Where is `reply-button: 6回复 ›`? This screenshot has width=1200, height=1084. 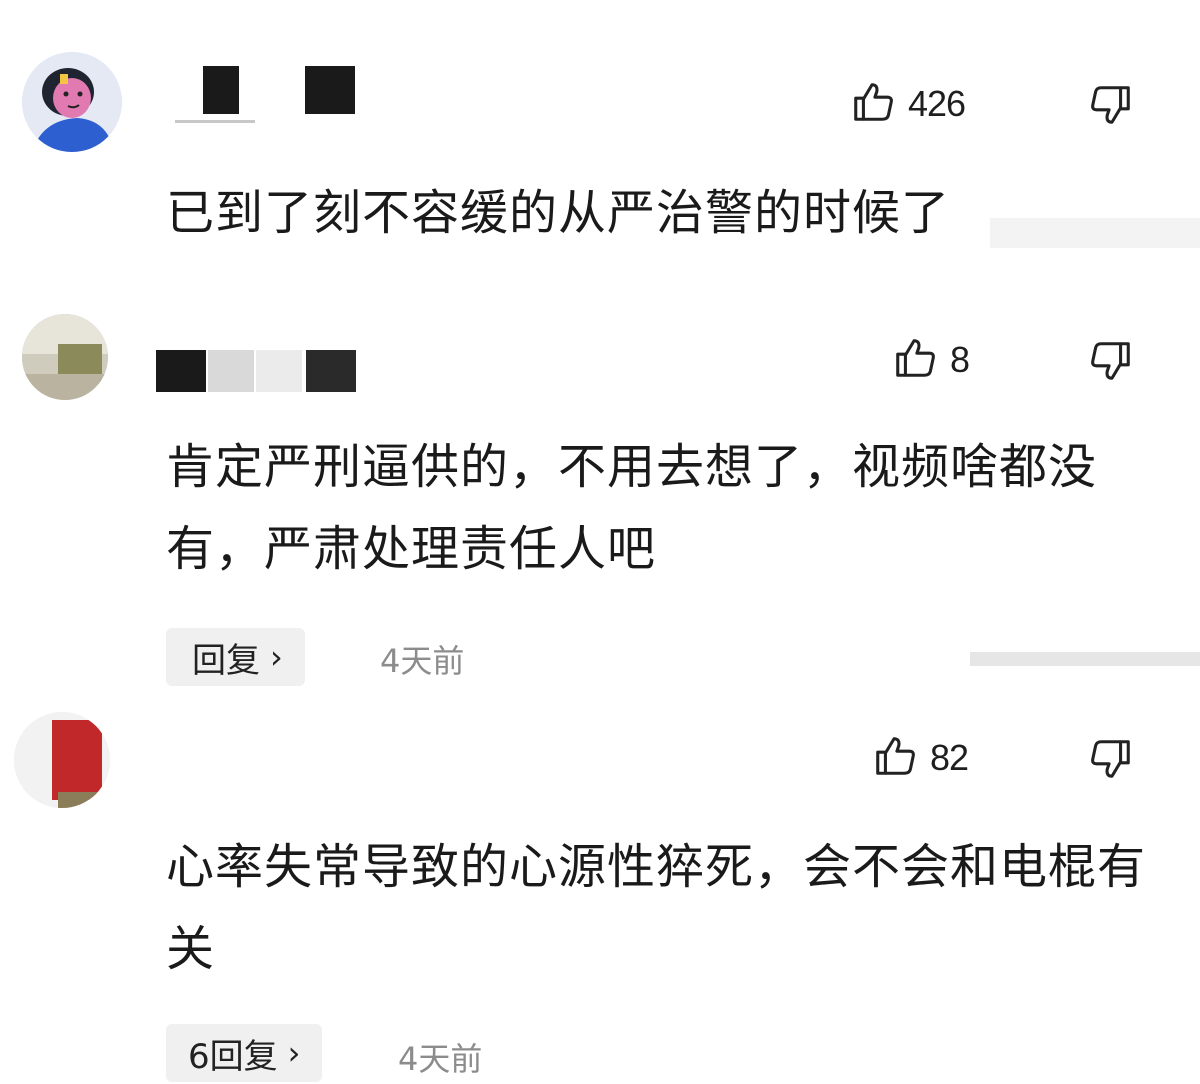 reply-button: 6回复 › is located at coordinates (244, 1053).